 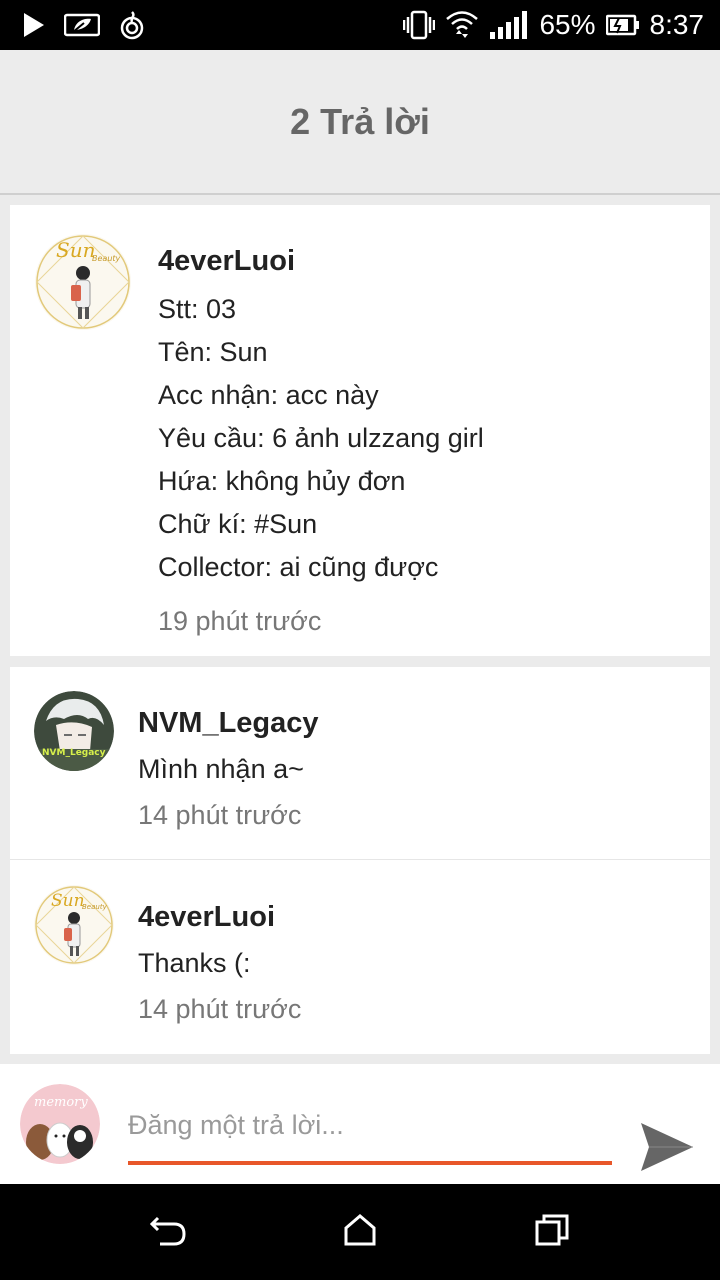 I want to click on battery-percent: 65%, so click(x=567, y=24).